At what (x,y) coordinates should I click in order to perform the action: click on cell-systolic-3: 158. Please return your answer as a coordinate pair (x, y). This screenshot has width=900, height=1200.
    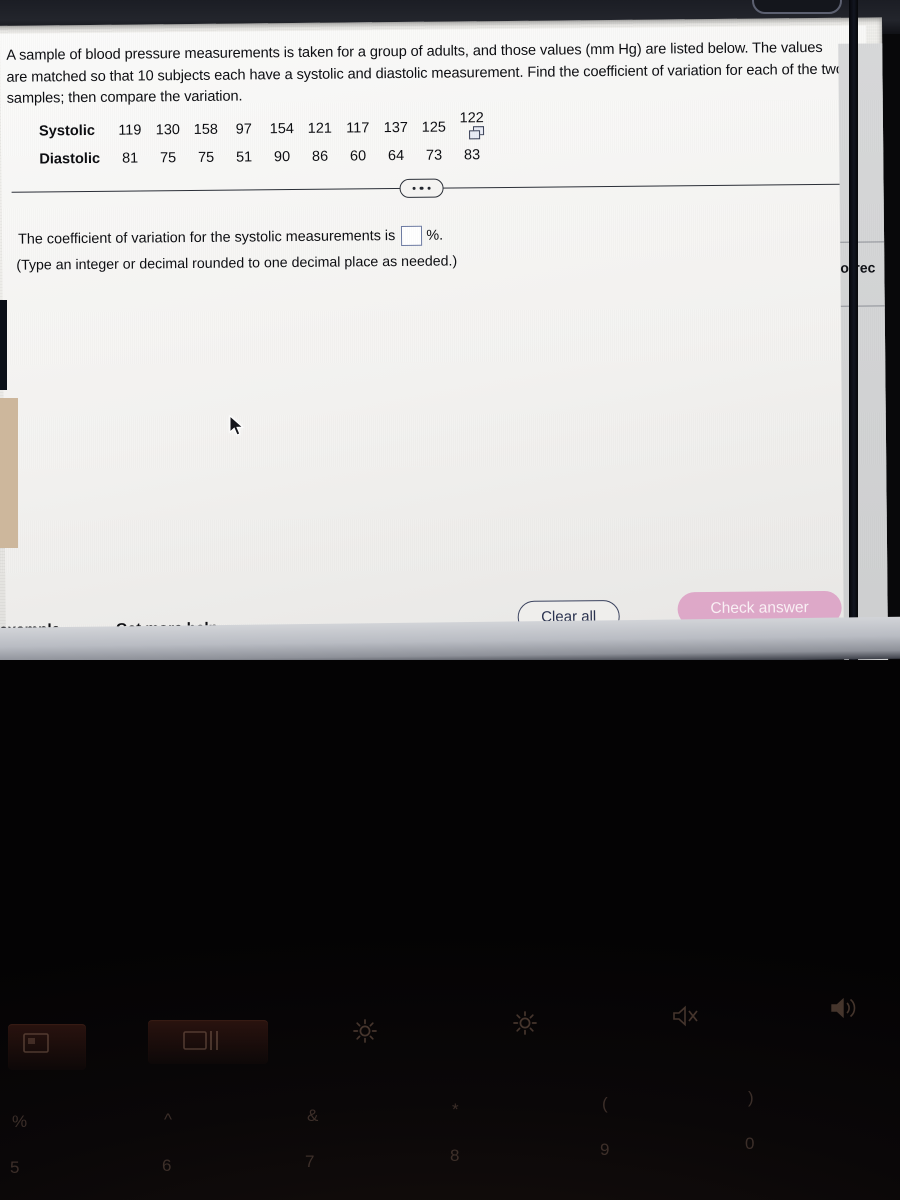
    Looking at the image, I should click on (206, 129).